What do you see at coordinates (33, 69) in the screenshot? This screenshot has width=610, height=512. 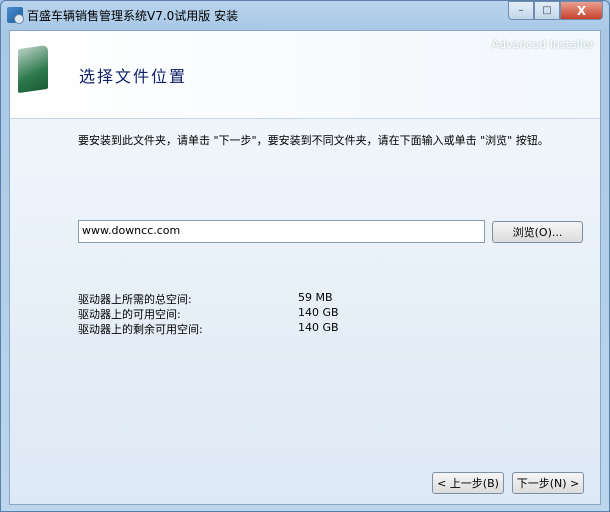 I see `folder-icon` at bounding box center [33, 69].